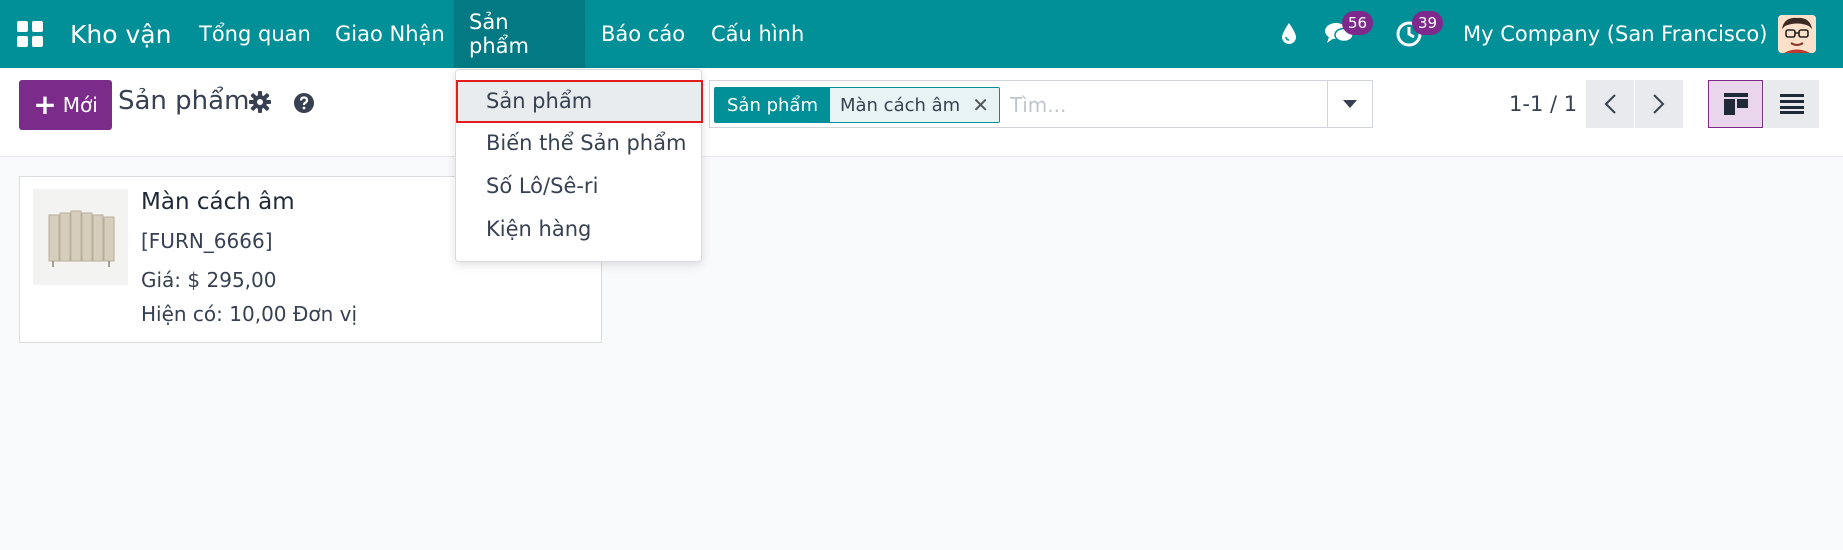  What do you see at coordinates (1615, 34) in the screenshot?
I see `company-switcher: My Company (San Francisco)` at bounding box center [1615, 34].